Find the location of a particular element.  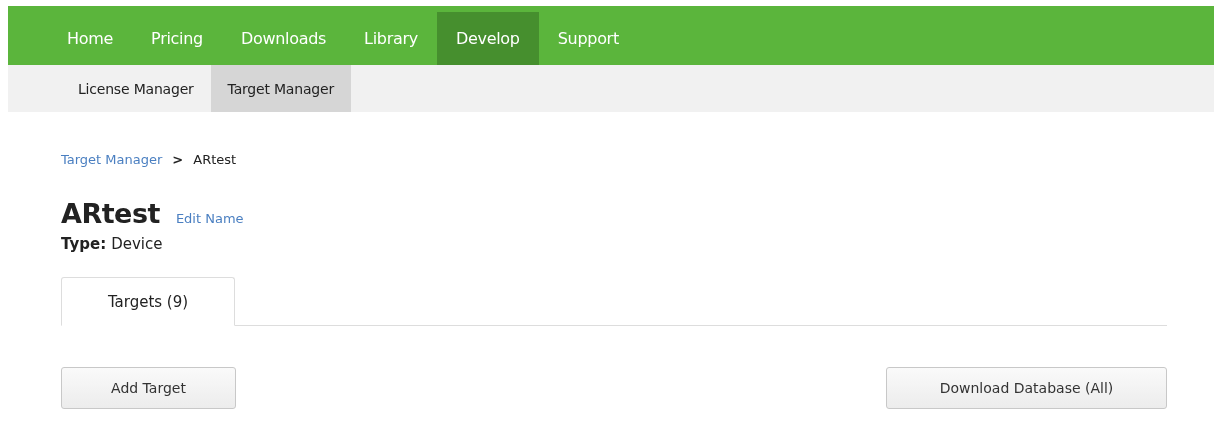

nav-item: Home is located at coordinates (90, 38).